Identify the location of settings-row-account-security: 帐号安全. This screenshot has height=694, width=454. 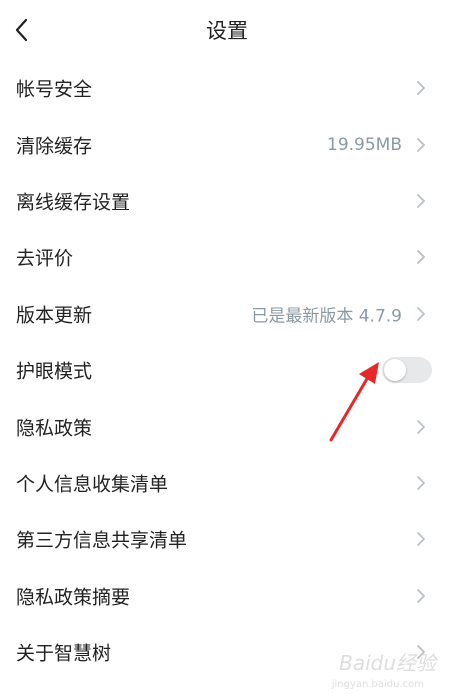
(227, 88).